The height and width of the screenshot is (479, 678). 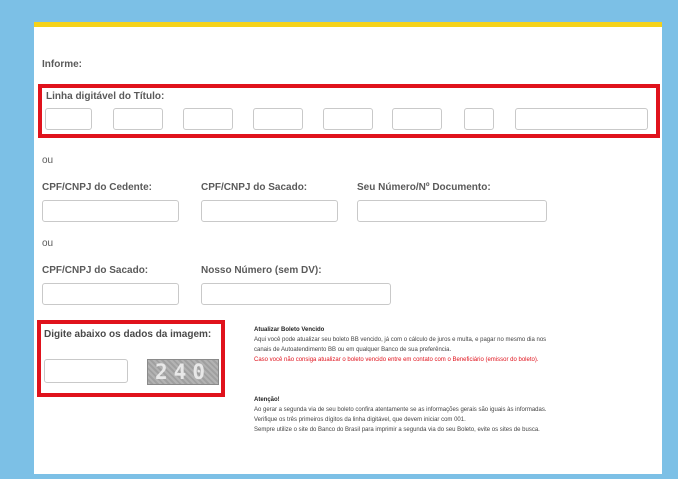 What do you see at coordinates (86, 371) in the screenshot?
I see `captcha-input` at bounding box center [86, 371].